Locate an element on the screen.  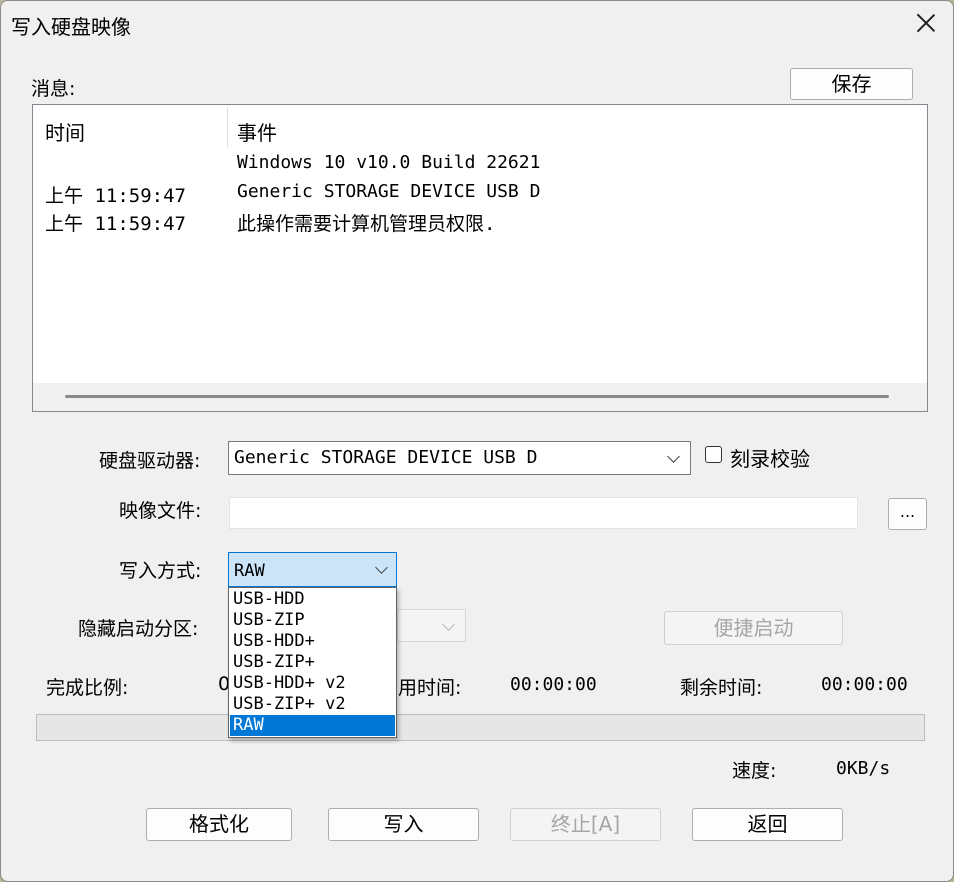
quick-boot-button: 便捷启动 is located at coordinates (753, 628).